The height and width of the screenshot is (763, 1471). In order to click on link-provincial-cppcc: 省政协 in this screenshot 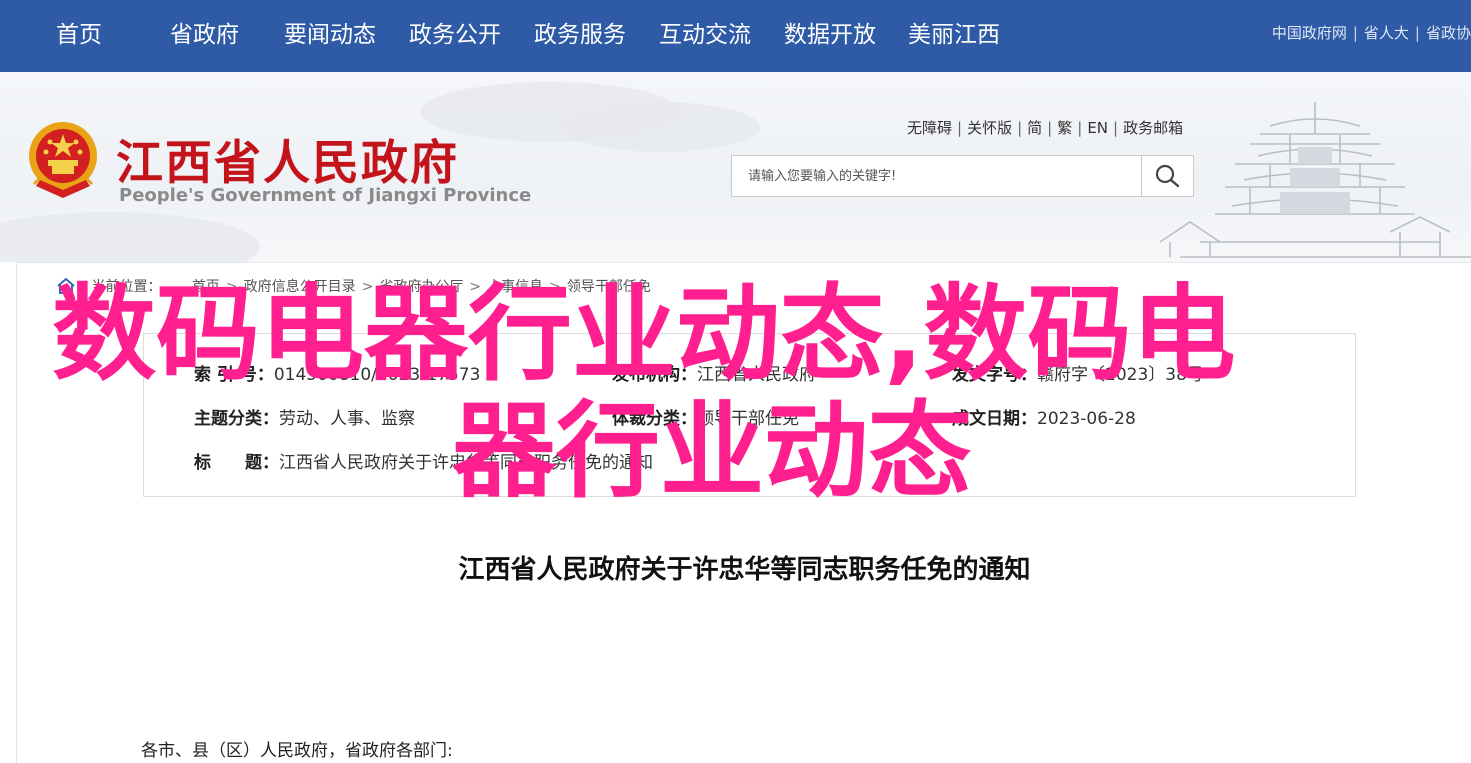, I will do `click(1448, 33)`.